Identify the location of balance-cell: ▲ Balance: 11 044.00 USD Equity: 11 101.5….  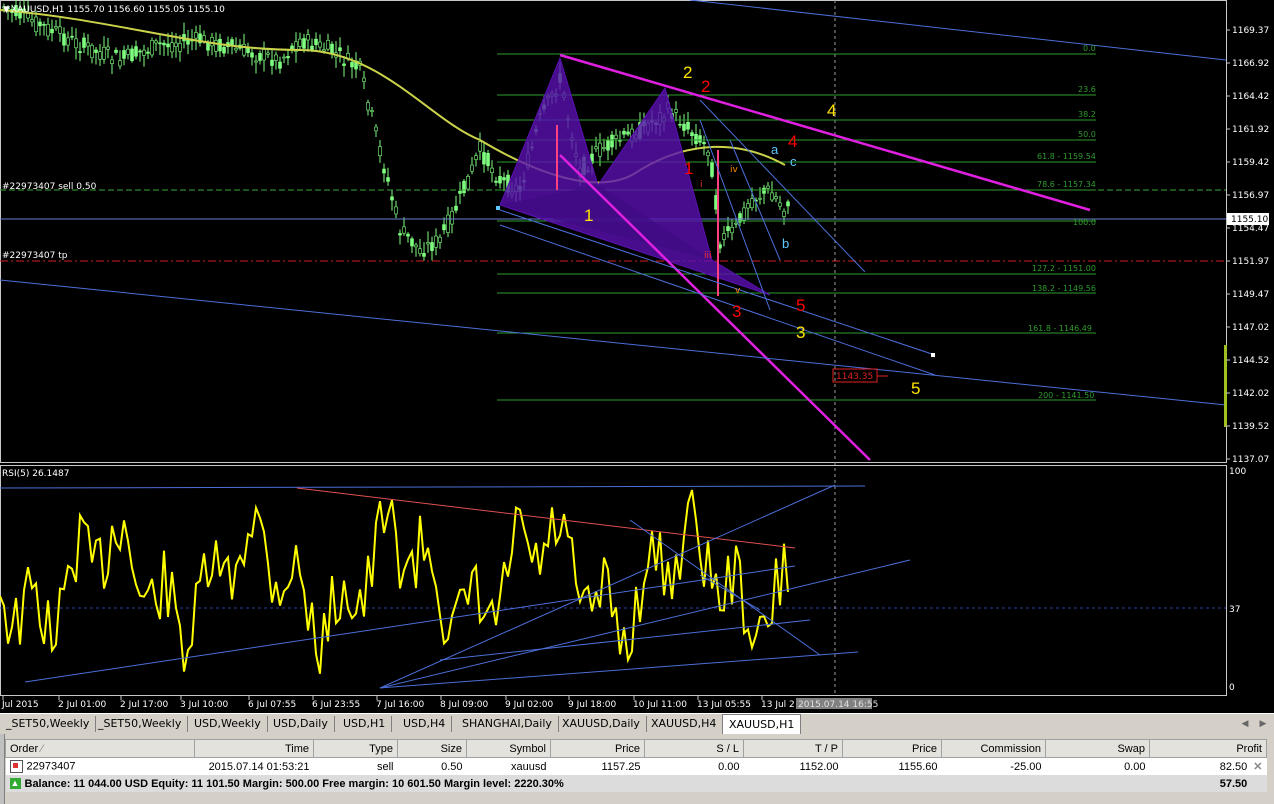
(577, 783).